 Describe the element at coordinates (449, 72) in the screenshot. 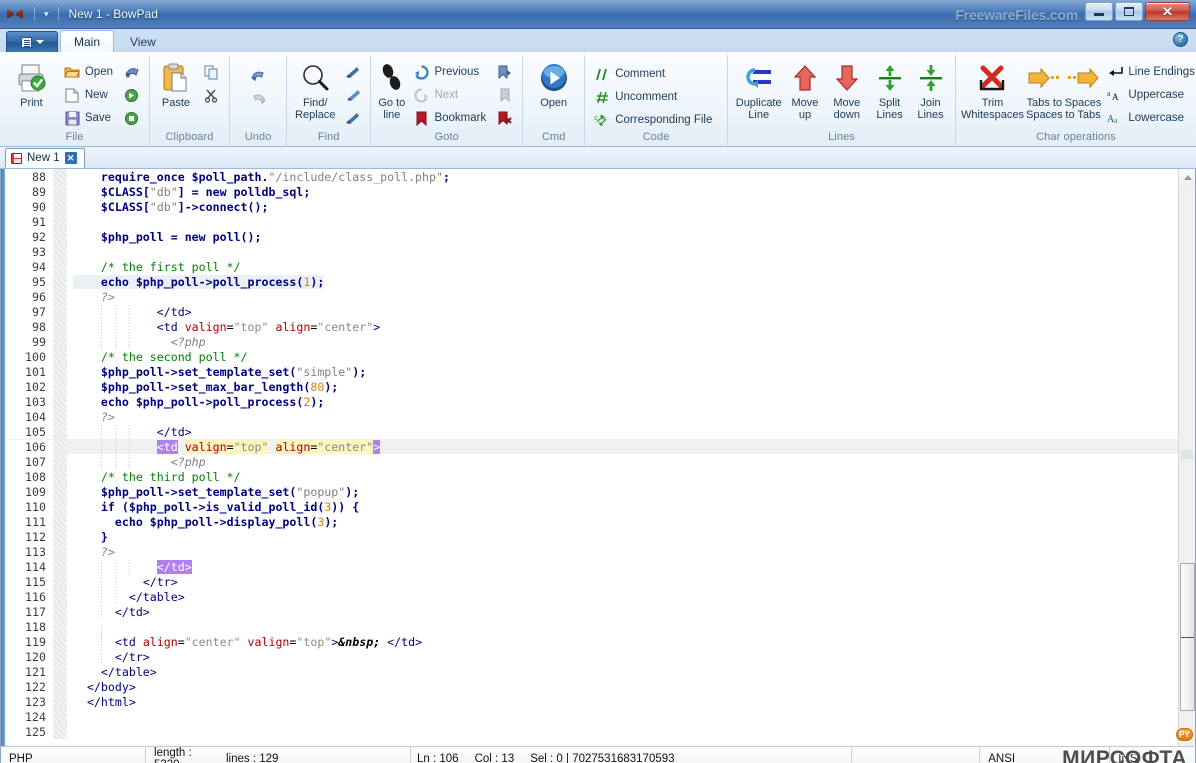

I see `previous-bookmark-button: Previous` at that location.